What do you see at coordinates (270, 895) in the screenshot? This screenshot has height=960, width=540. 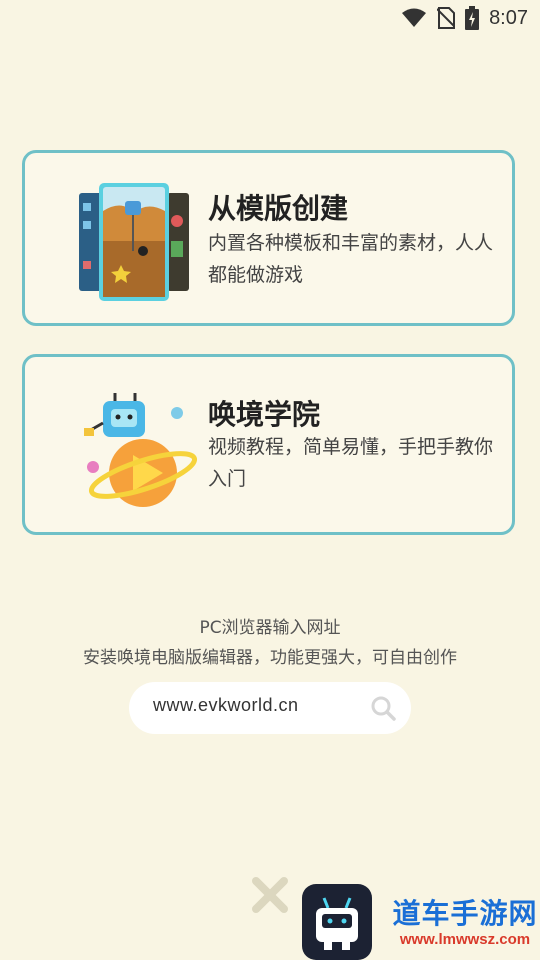 I see `close-icon` at bounding box center [270, 895].